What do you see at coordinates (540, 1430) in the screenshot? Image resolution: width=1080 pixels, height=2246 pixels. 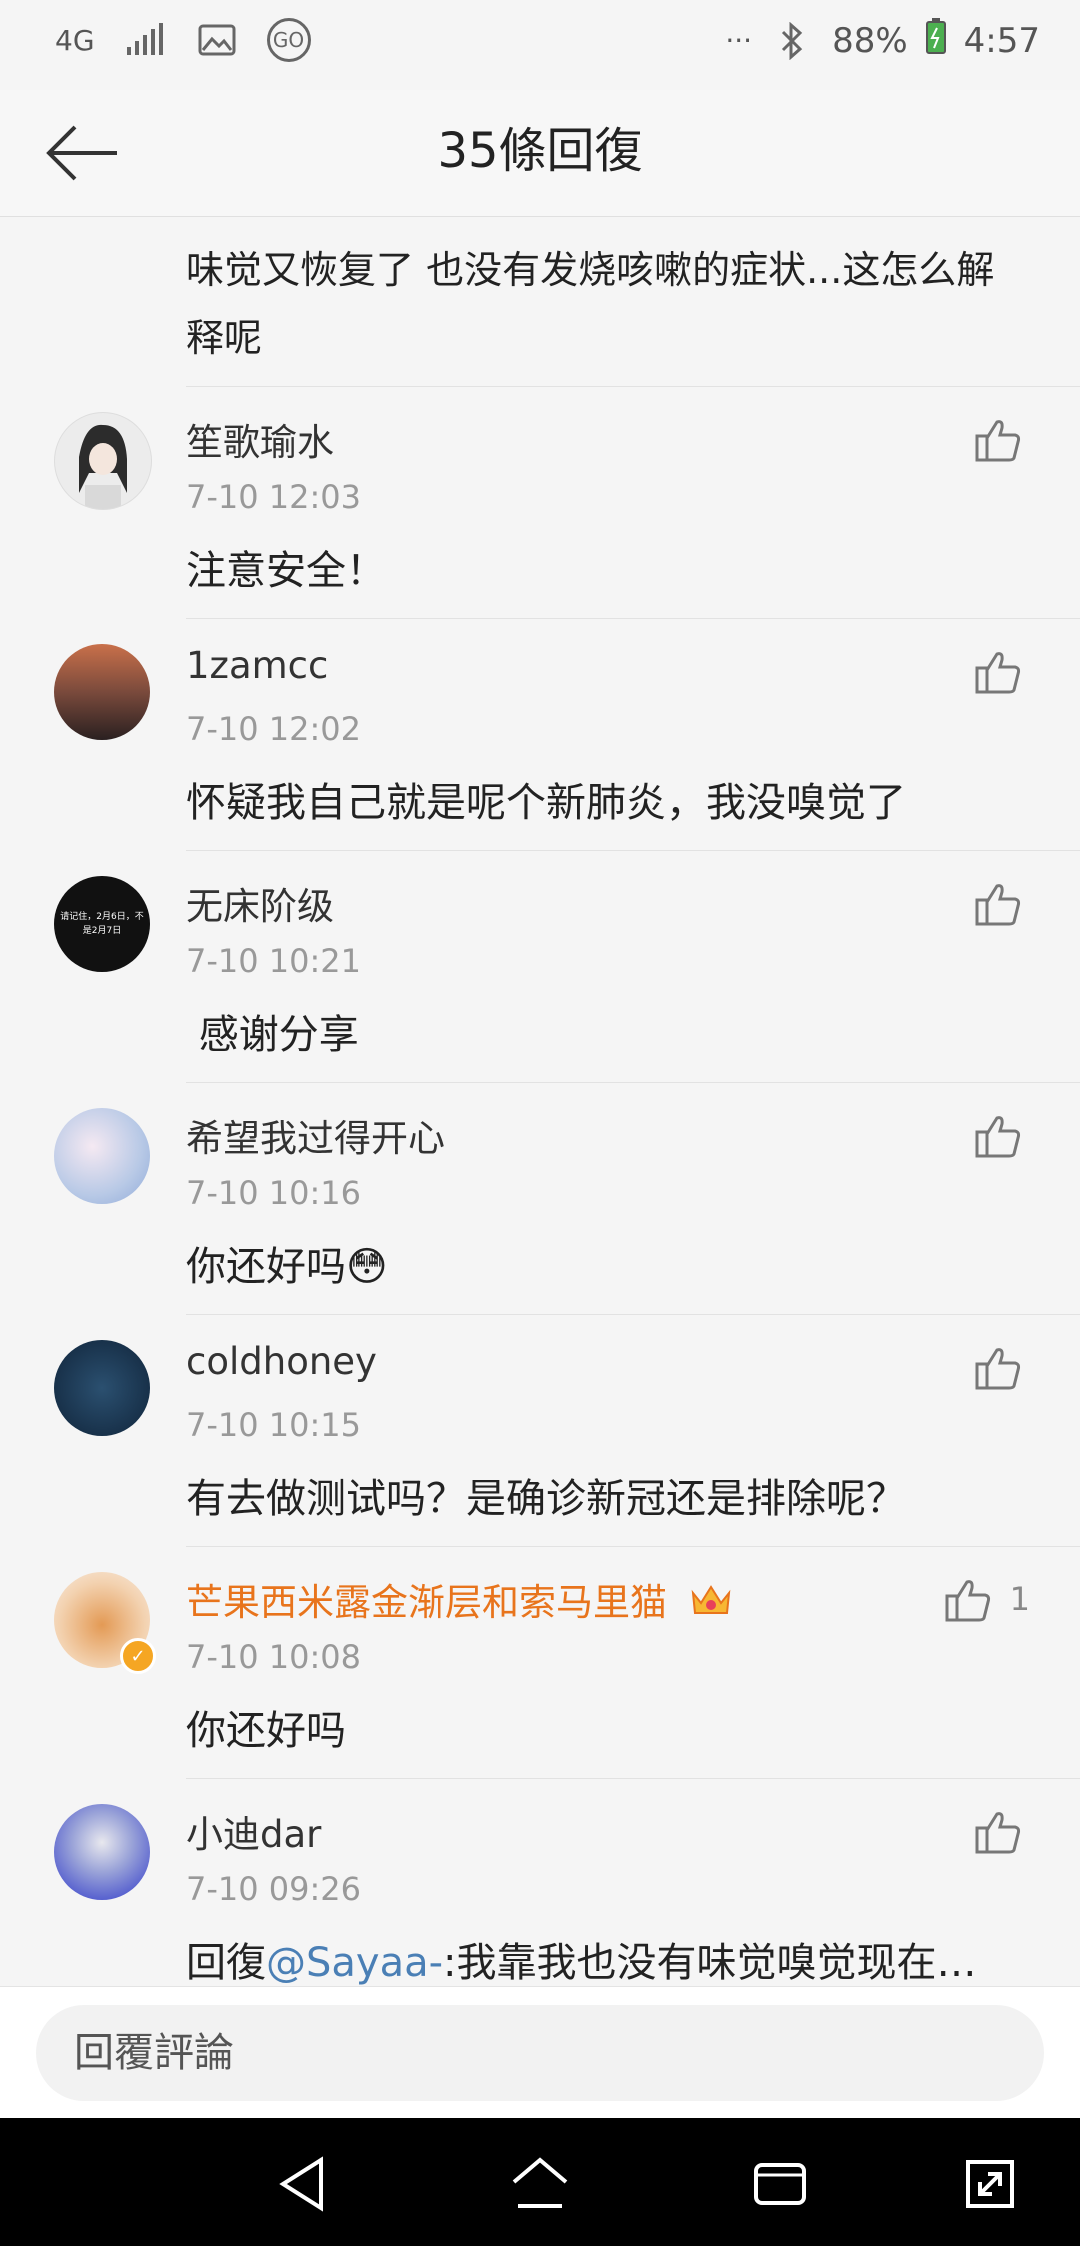 I see `comment-item: coldhoney 7-10 10:15 有去做测试吗？是确诊新冠还是排除呢？` at bounding box center [540, 1430].